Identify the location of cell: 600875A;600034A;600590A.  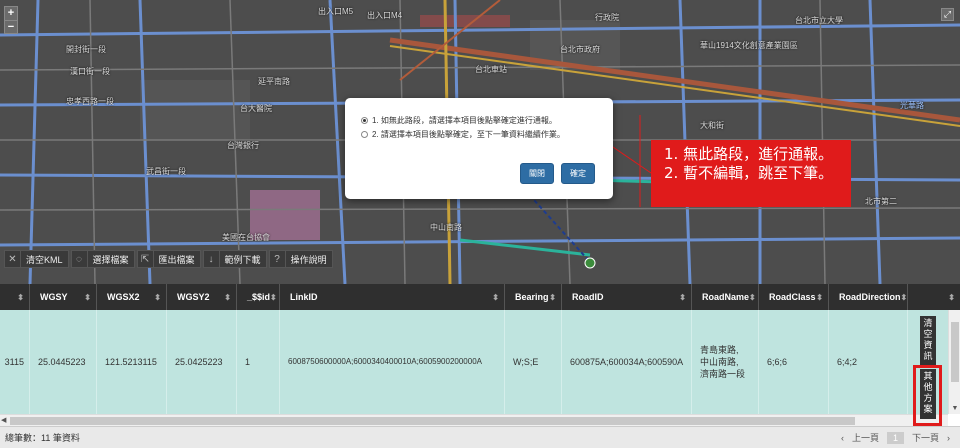
(627, 362).